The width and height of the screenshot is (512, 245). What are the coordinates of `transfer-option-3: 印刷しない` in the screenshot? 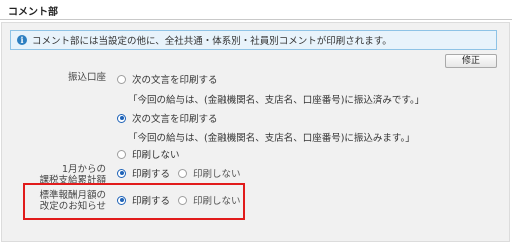 It's located at (148, 154).